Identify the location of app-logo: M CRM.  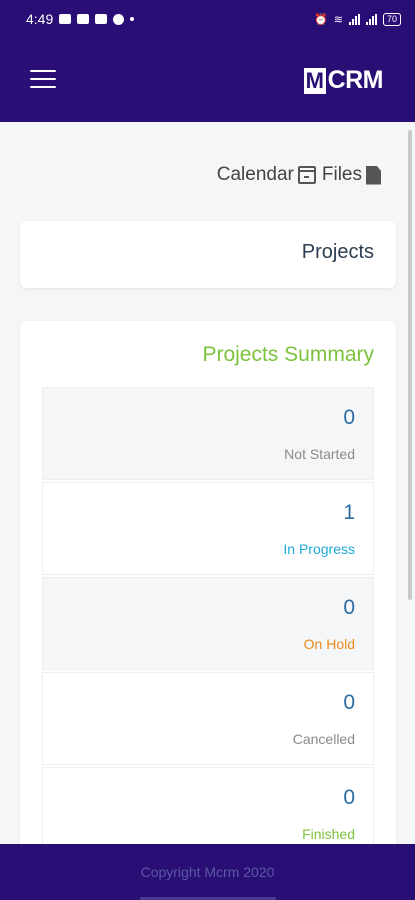
(343, 80).